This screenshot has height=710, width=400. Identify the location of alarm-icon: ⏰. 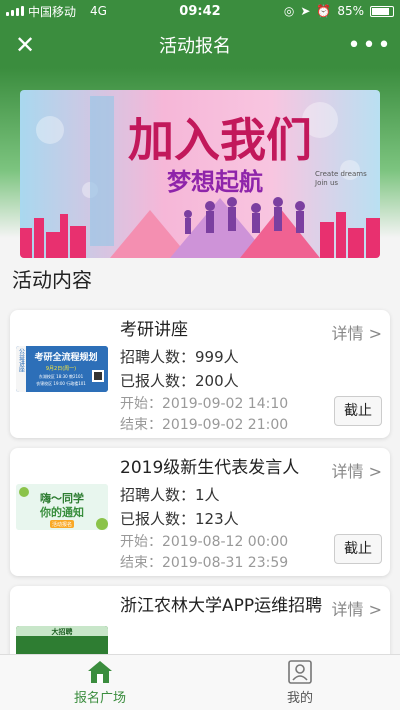
(324, 11).